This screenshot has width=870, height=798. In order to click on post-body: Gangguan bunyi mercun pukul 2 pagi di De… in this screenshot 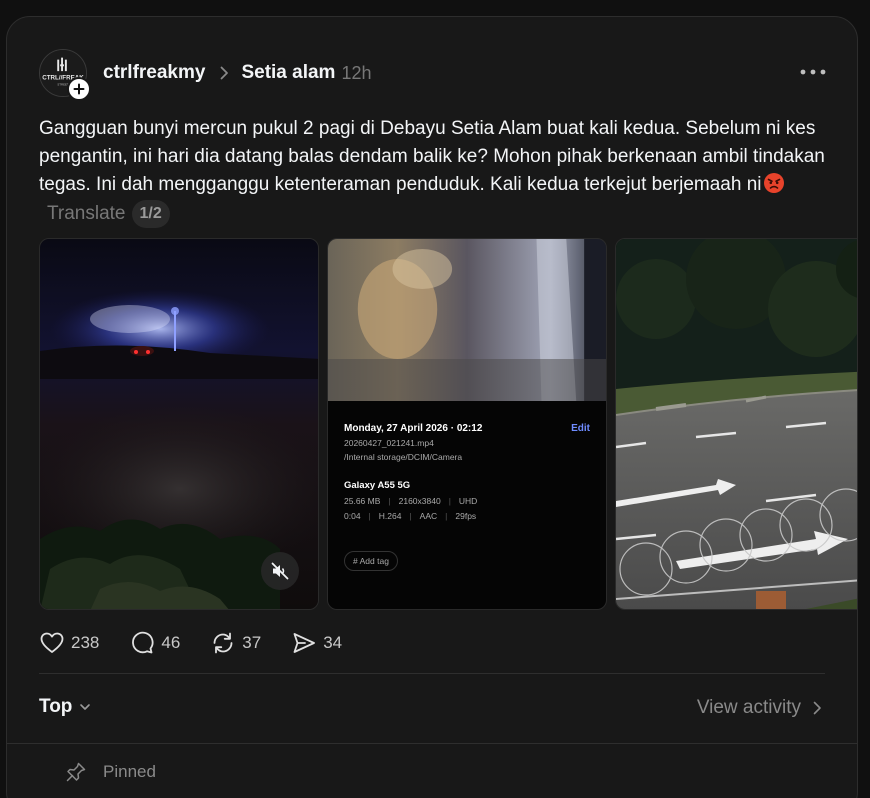, I will do `click(434, 171)`.